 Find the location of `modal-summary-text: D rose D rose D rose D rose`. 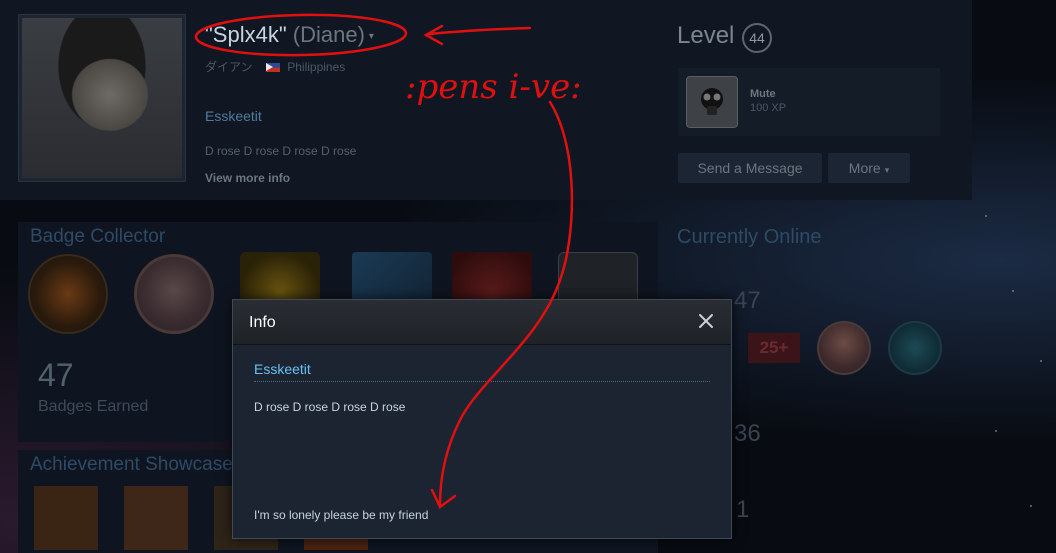

modal-summary-text: D rose D rose D rose D rose is located at coordinates (330, 407).